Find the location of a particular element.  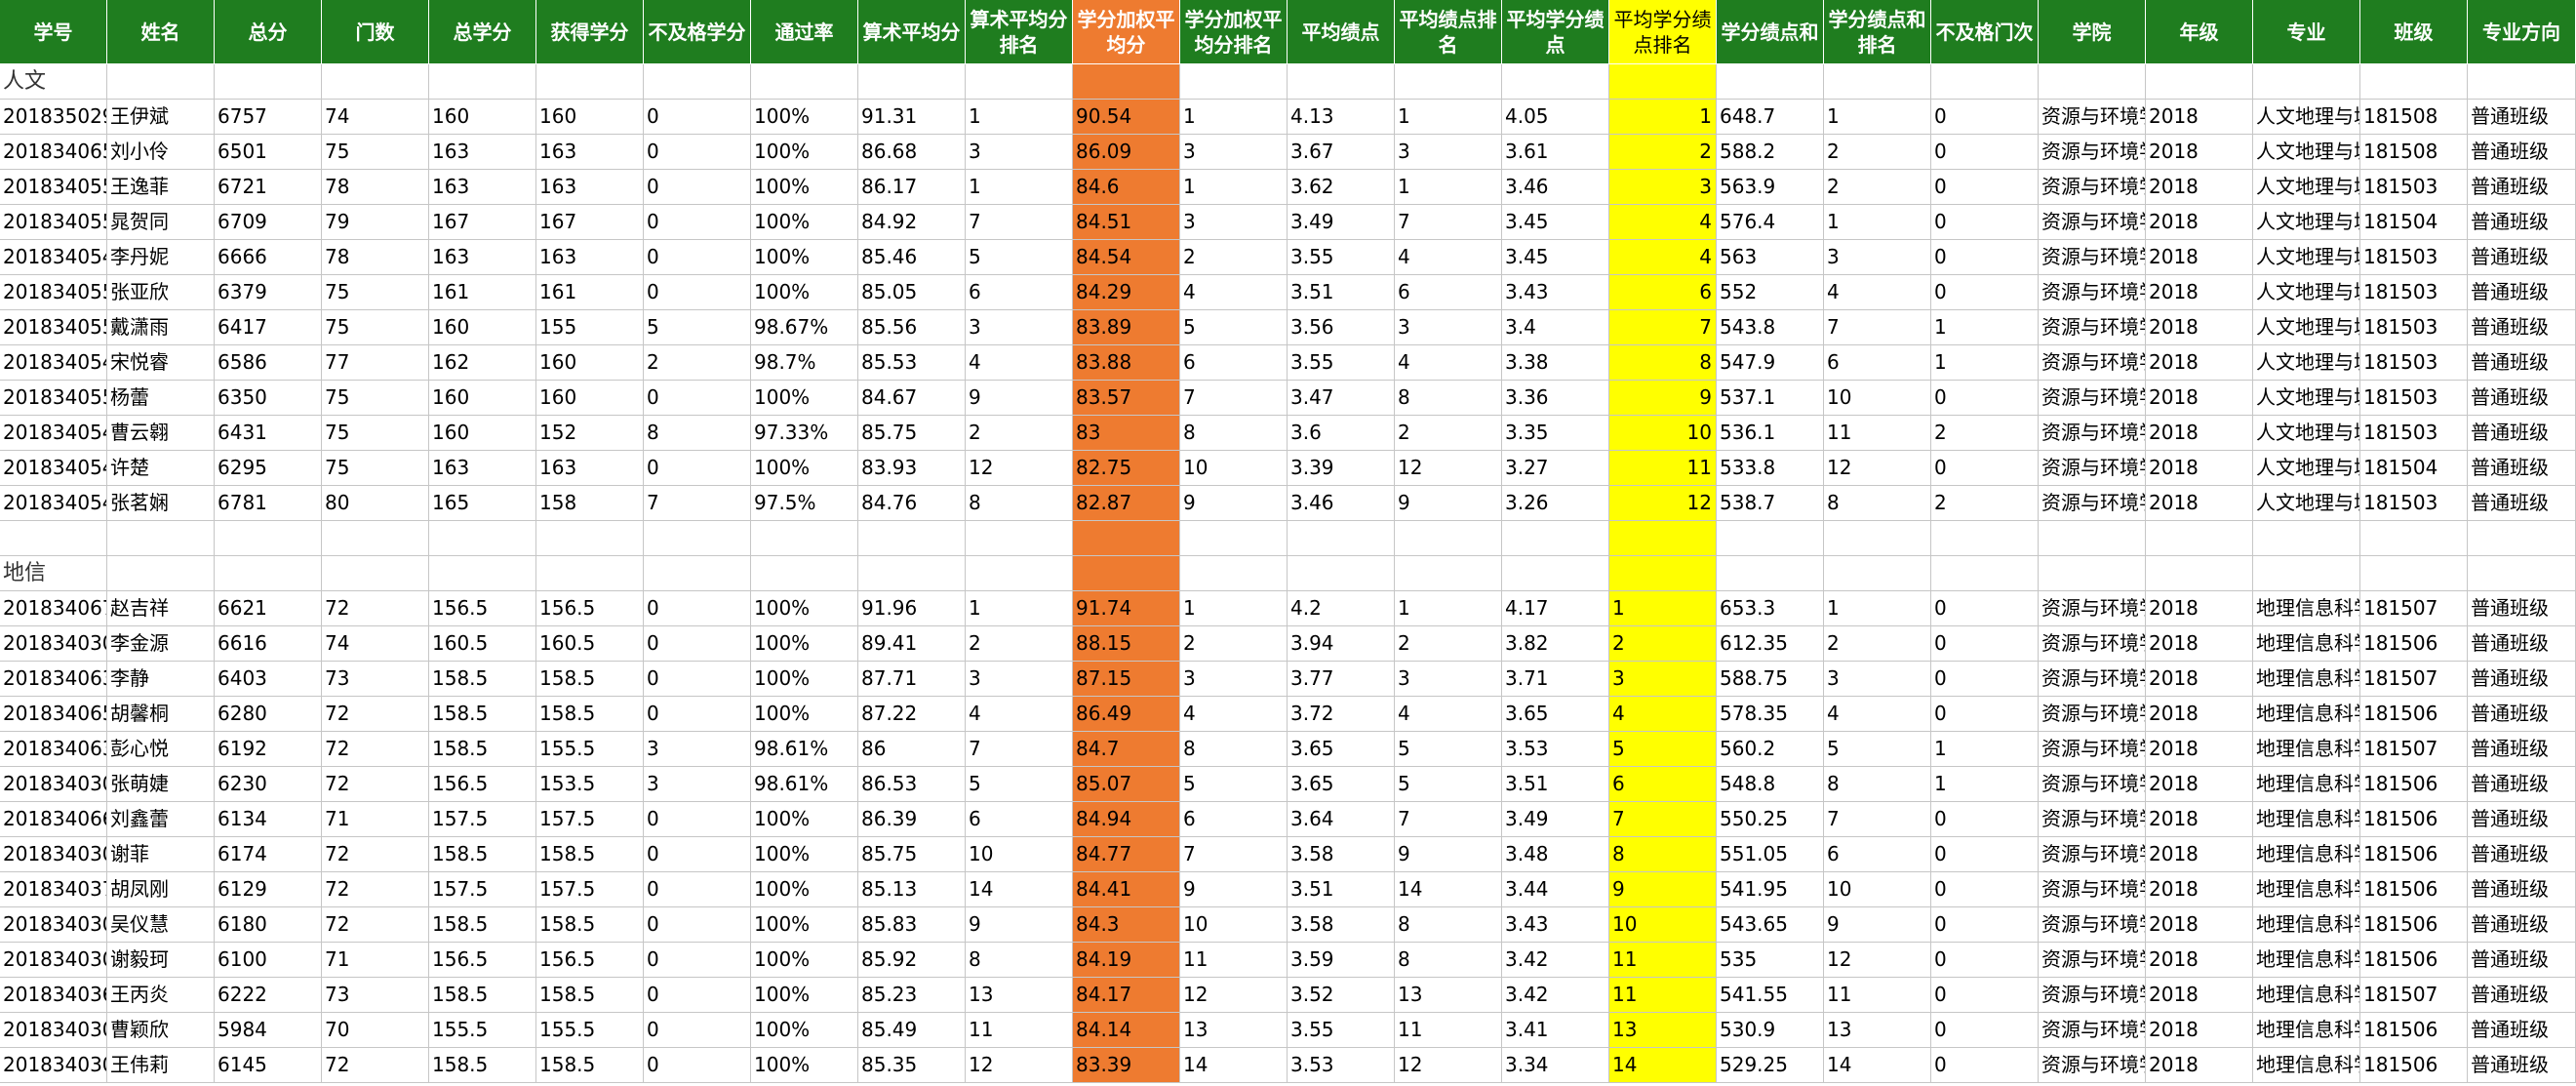

table-cell: 6230 is located at coordinates (268, 785).